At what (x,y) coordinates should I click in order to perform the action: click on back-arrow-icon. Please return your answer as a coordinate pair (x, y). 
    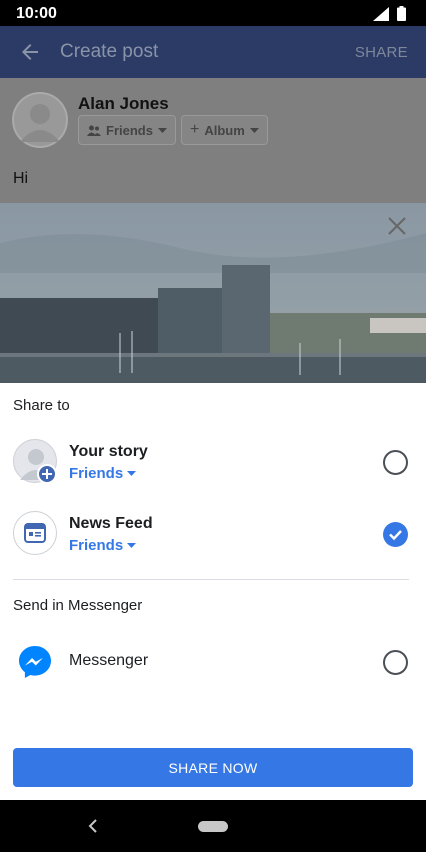
    Looking at the image, I should click on (30, 52).